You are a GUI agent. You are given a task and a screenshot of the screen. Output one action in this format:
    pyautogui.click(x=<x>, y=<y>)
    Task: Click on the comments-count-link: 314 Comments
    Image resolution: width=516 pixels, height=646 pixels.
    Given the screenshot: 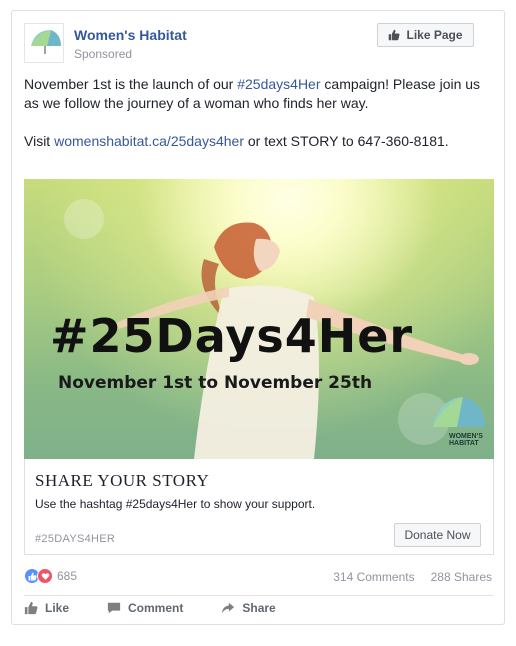 What is the action you would take?
    pyautogui.click(x=373, y=577)
    